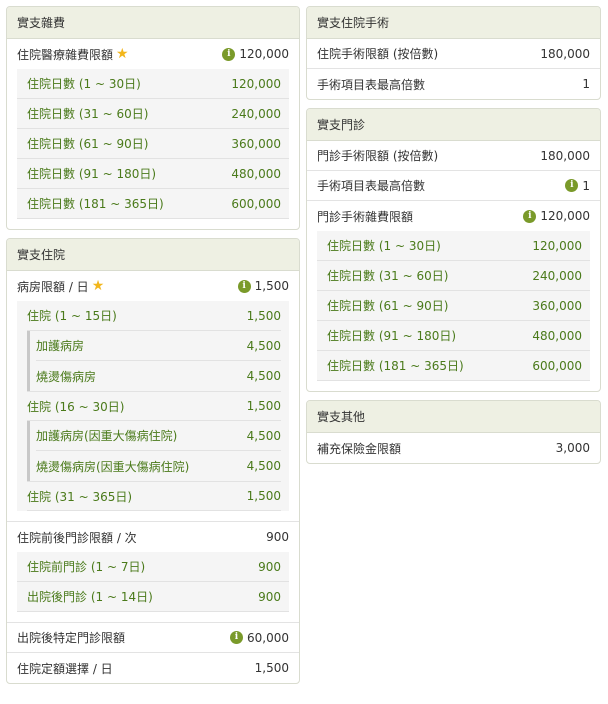 This screenshot has width=608, height=704. I want to click on supplement-row: 補充保險金限額 3,000, so click(453, 448).